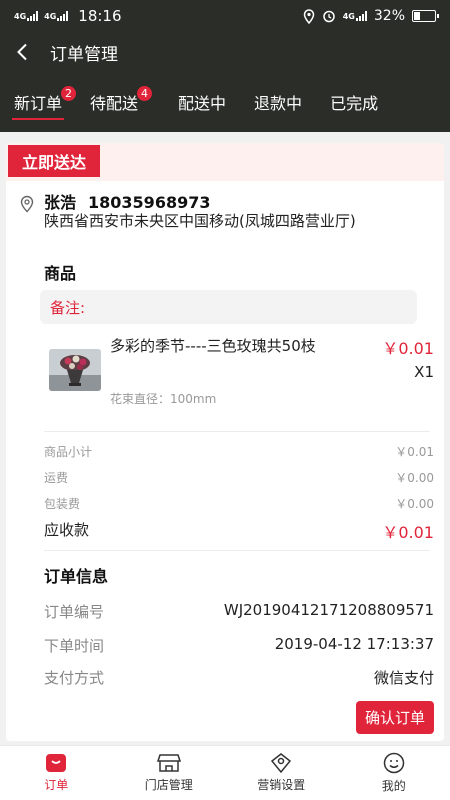 This screenshot has height=800, width=450. What do you see at coordinates (239, 477) in the screenshot?
I see `fee-row-shipping: 运费 ￥0.00` at bounding box center [239, 477].